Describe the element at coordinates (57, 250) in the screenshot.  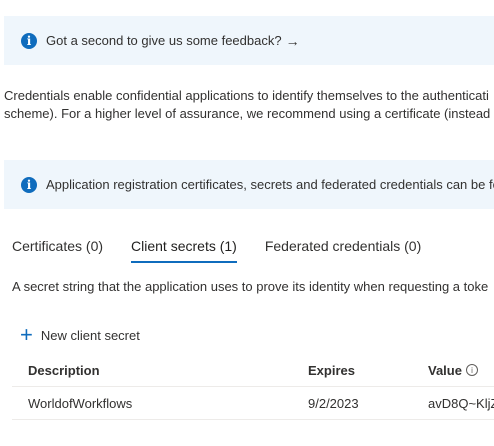
I see `tab-certificates: Certificates (0)` at that location.